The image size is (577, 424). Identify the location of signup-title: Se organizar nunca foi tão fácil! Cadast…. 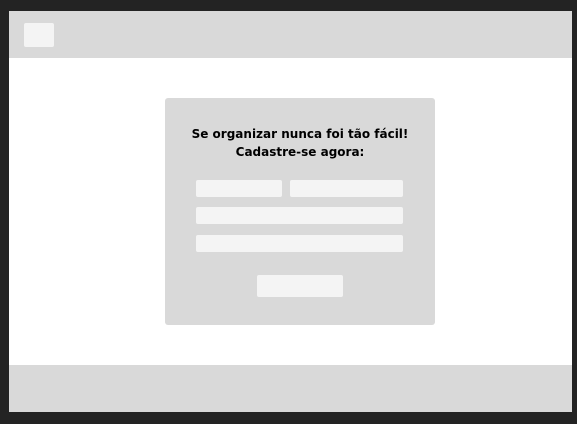
(300, 143).